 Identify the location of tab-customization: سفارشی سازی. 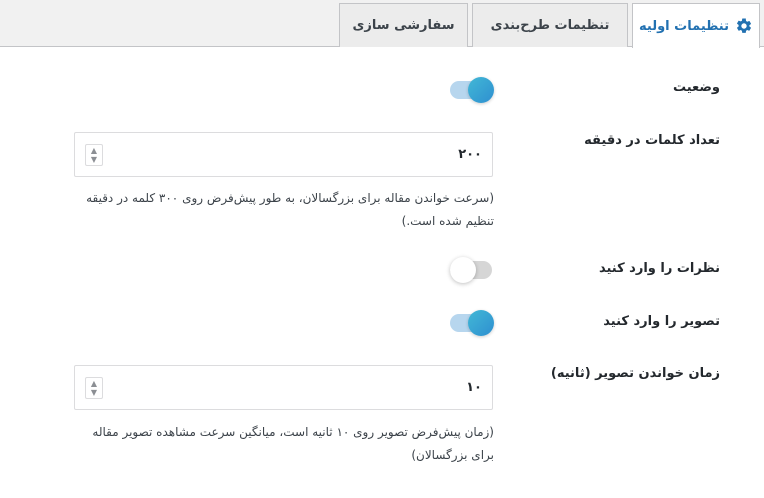
(403, 25).